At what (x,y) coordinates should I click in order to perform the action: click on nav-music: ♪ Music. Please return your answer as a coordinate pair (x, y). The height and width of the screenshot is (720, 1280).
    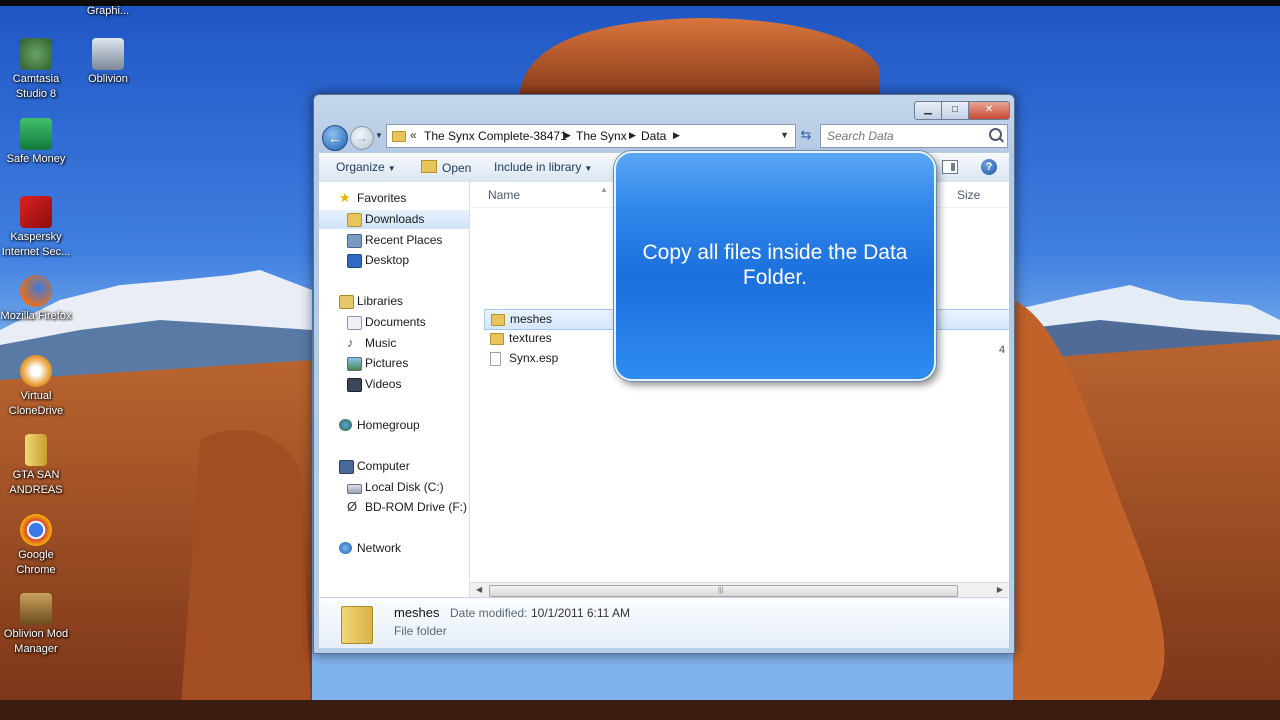
    Looking at the image, I should click on (394, 343).